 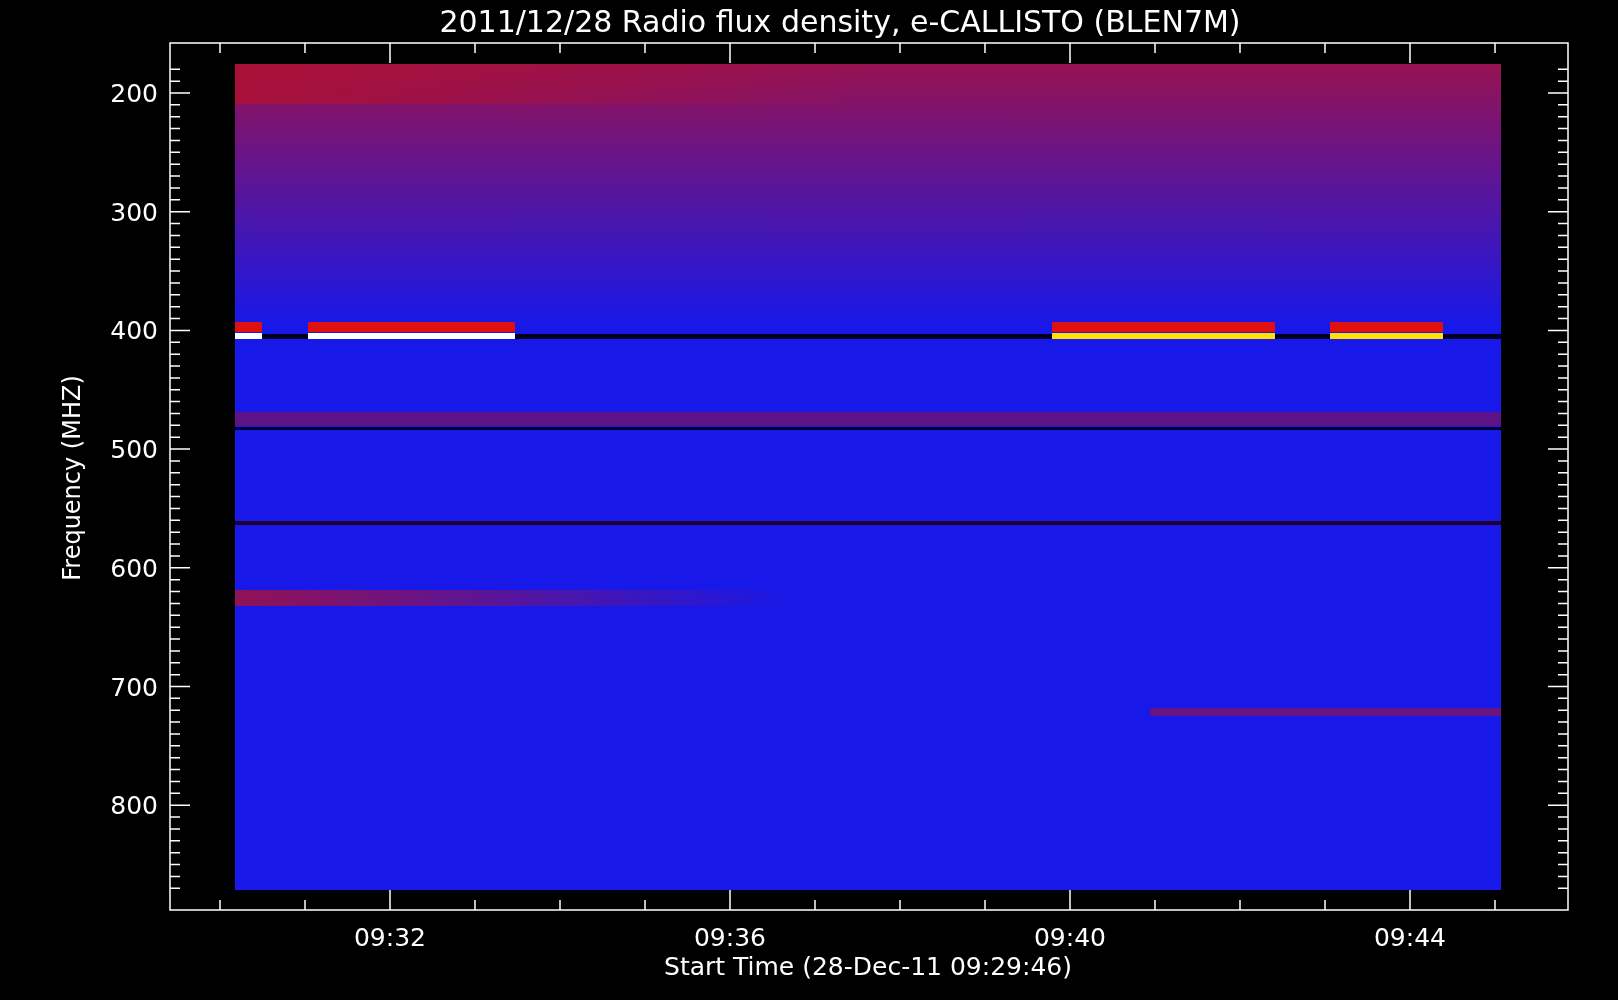 What do you see at coordinates (730, 937) in the screenshot?
I see `tick-label: 09:36` at bounding box center [730, 937].